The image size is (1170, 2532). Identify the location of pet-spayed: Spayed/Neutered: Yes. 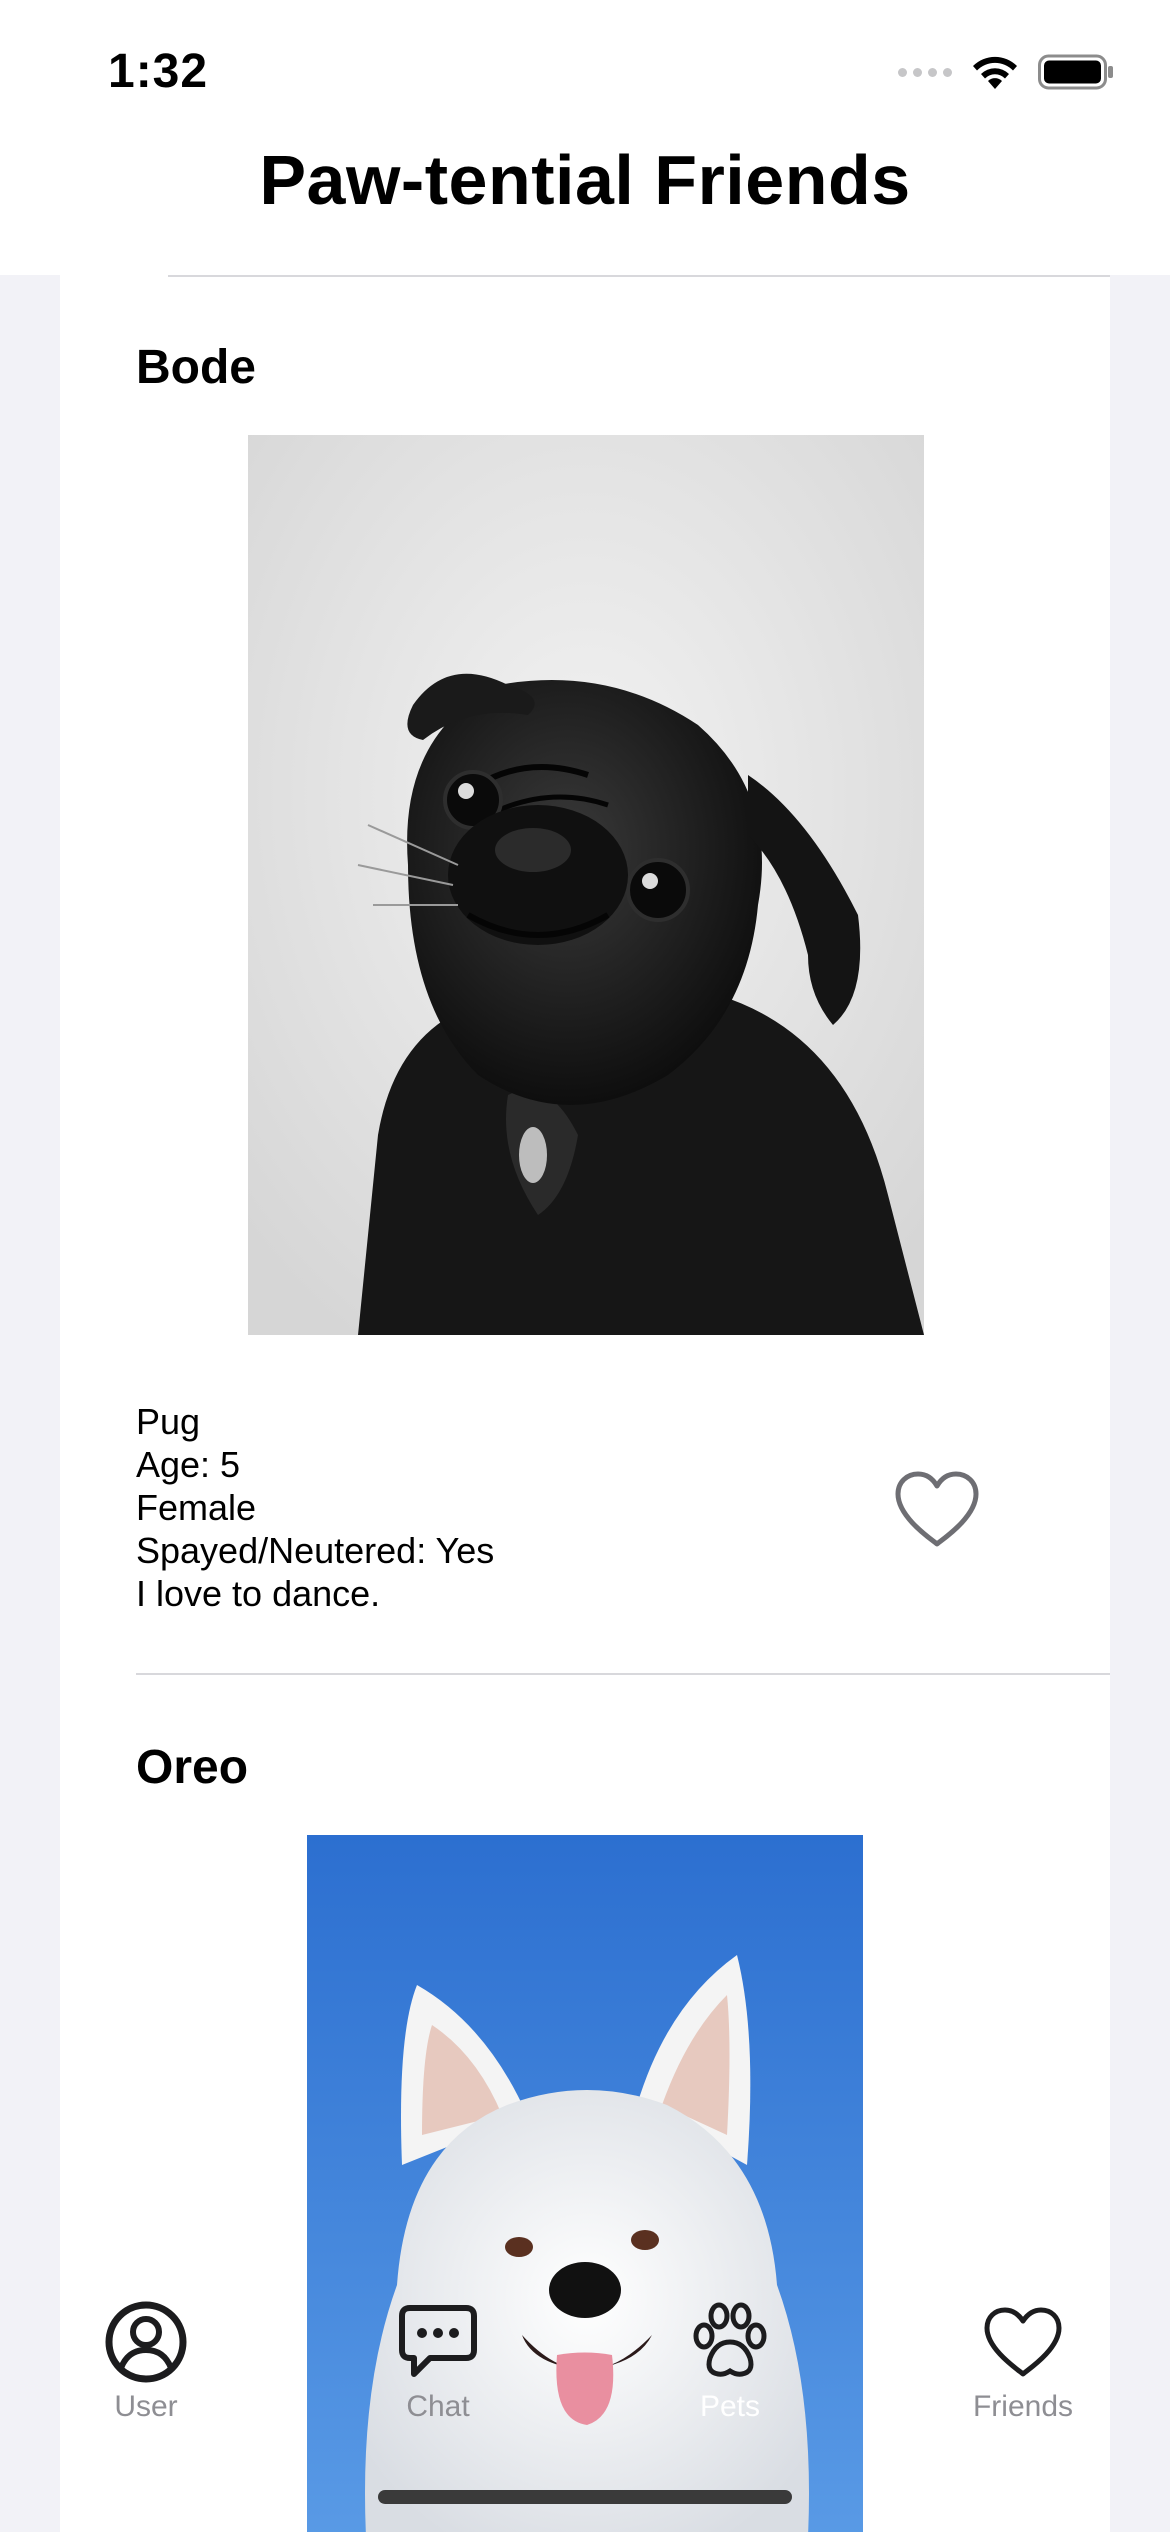
(315, 1550).